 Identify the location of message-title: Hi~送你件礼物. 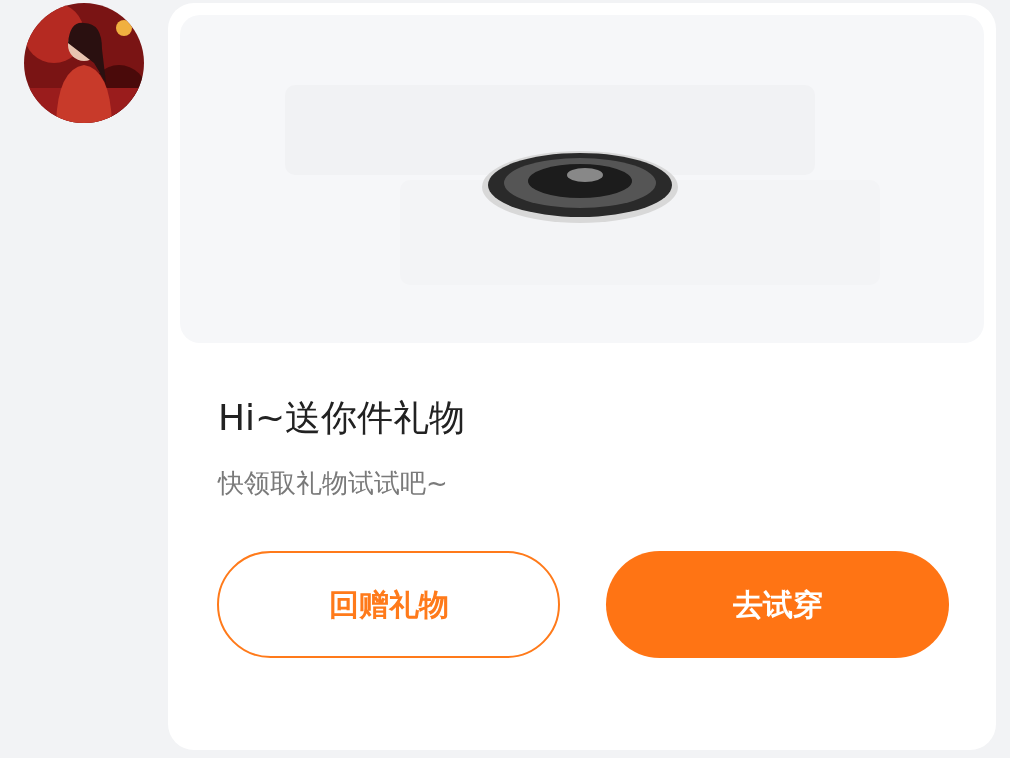
(342, 418).